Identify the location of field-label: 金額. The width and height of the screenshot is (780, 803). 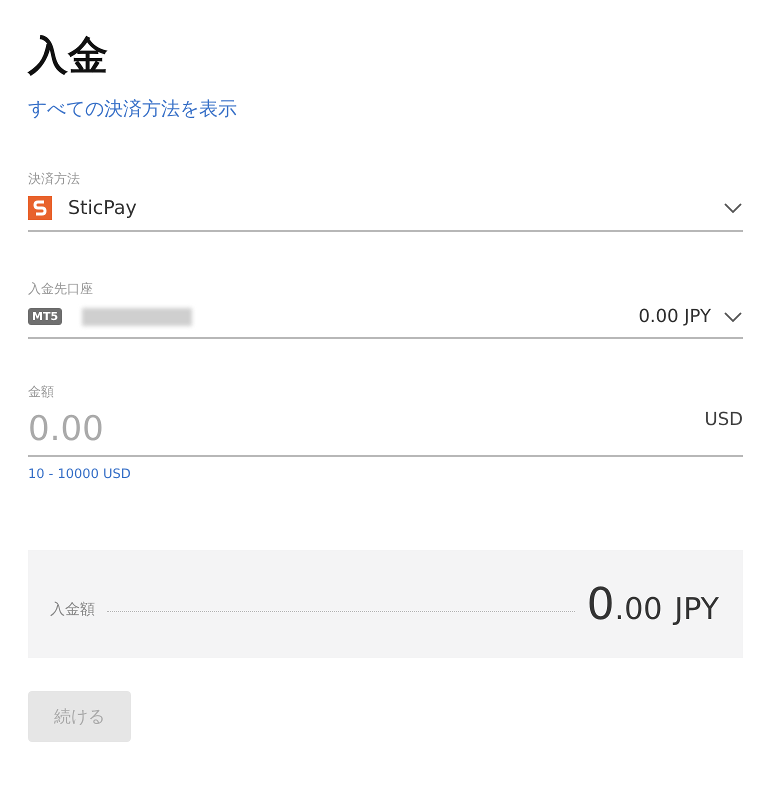
(41, 392).